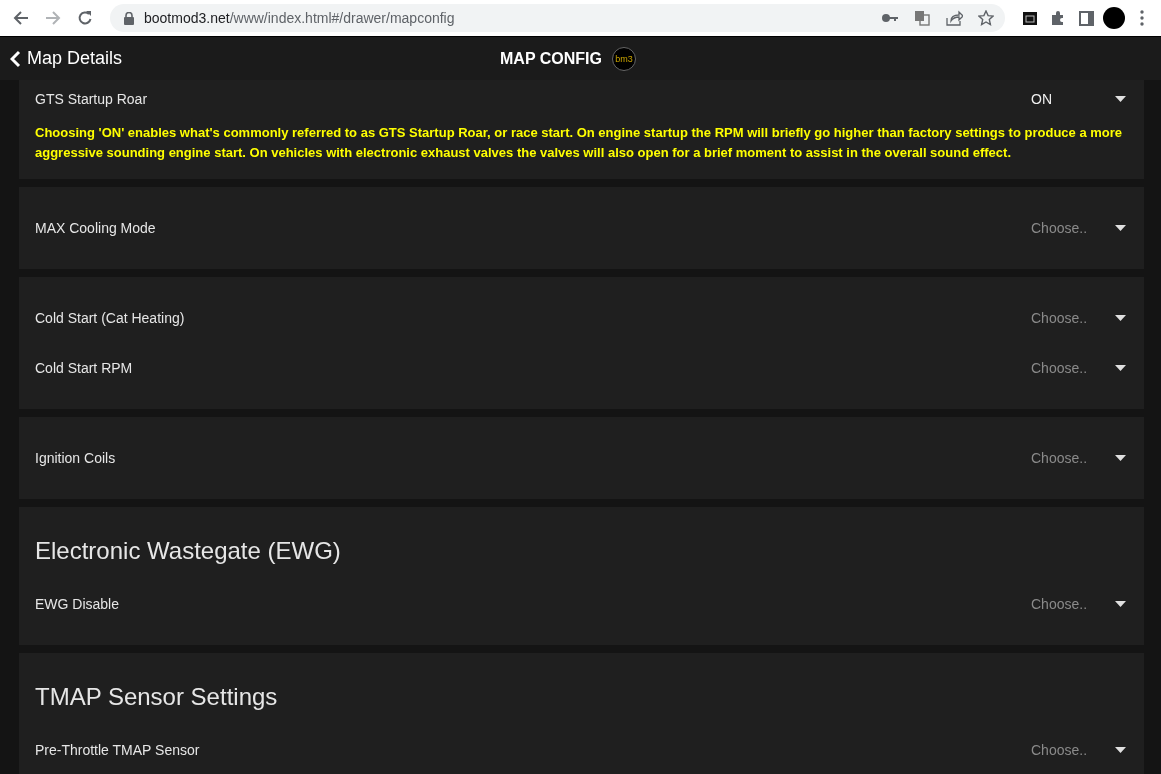 This screenshot has height=774, width=1161. Describe the element at coordinates (117, 750) in the screenshot. I see `setting-label: Pre-Throttle TMAP Sensor` at that location.